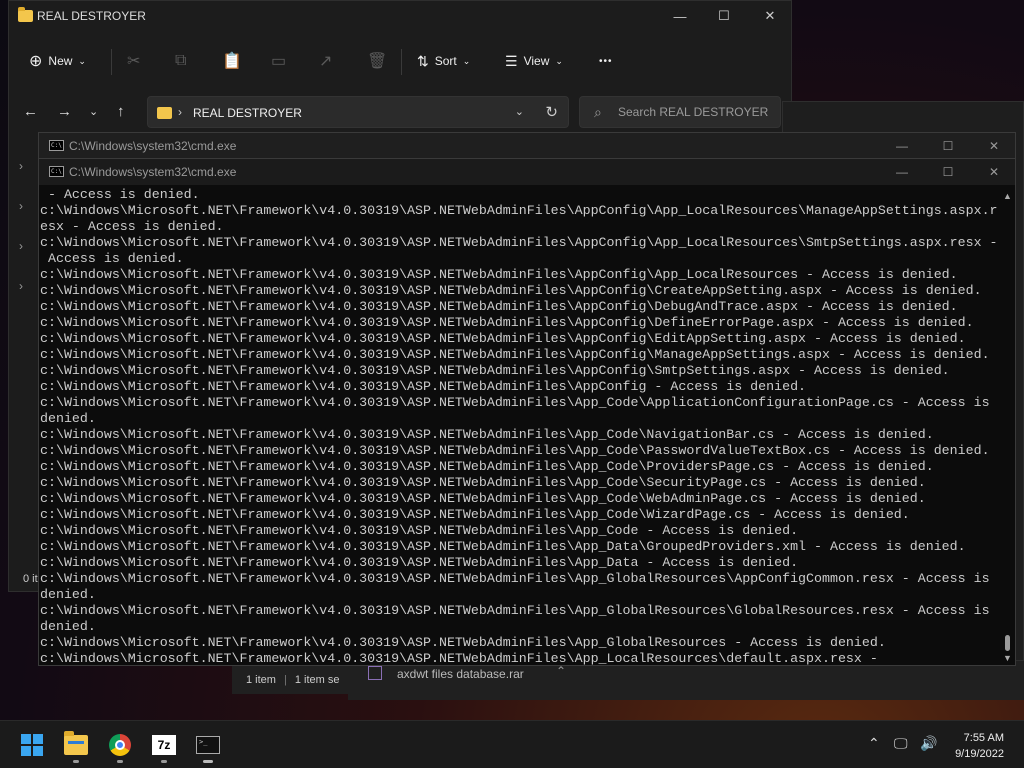 This screenshot has width=1024, height=768. I want to click on chrome-icon, so click(120, 745).